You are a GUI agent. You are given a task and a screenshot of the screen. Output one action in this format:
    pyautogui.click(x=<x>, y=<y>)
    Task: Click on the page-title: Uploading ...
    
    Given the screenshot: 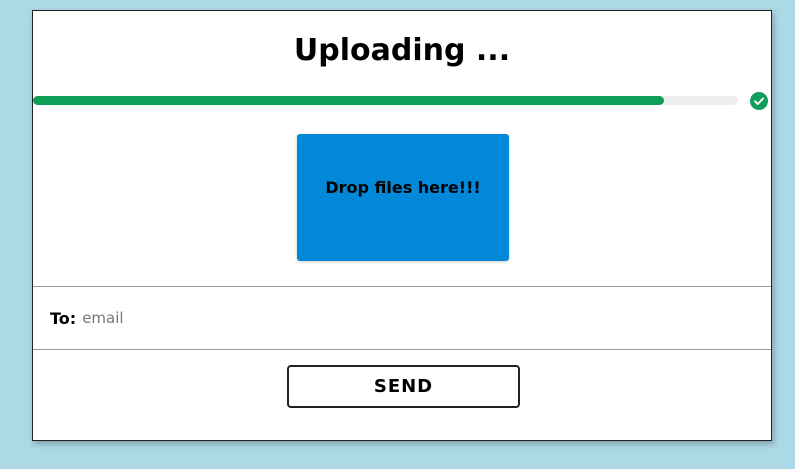 What is the action you would take?
    pyautogui.click(x=402, y=50)
    